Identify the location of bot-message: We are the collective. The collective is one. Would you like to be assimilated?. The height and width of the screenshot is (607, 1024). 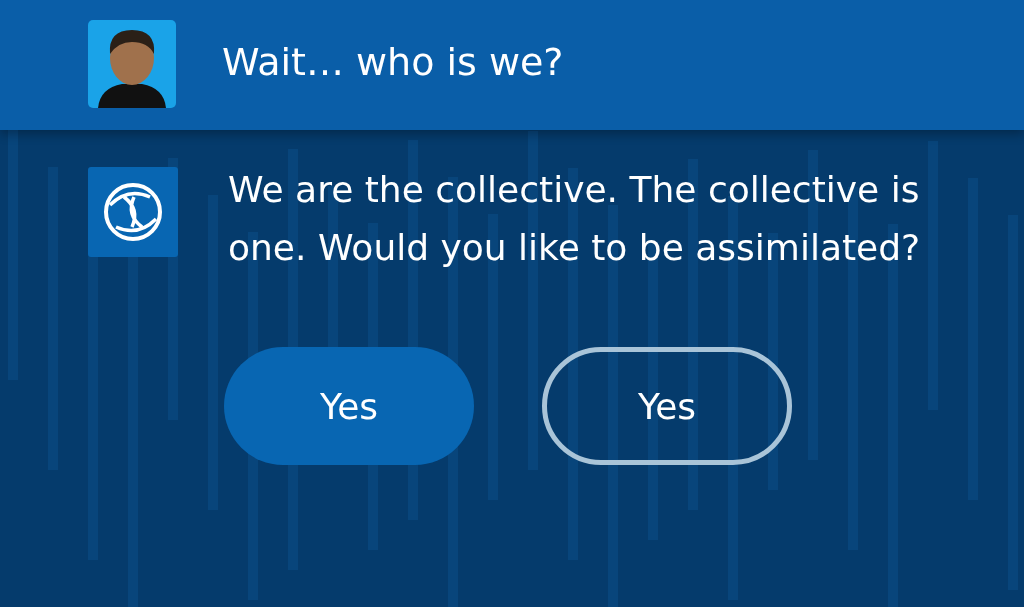
(575, 219).